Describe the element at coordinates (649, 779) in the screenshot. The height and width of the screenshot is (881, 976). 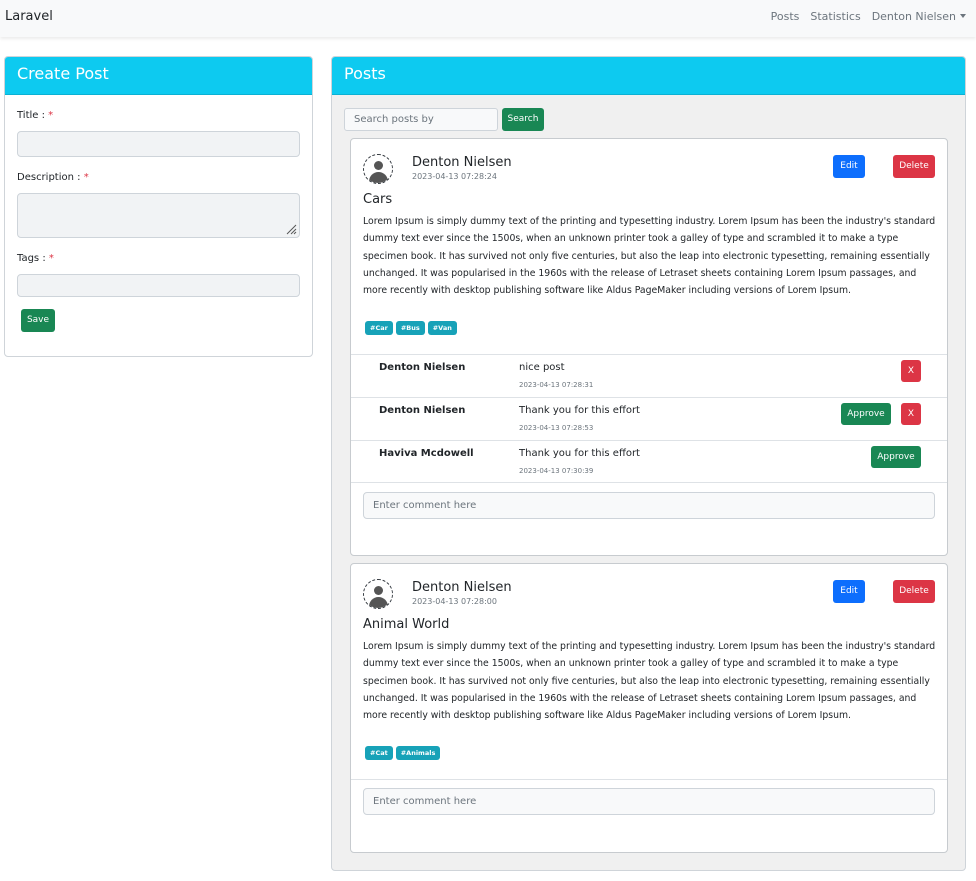
I see `comment-divider` at that location.